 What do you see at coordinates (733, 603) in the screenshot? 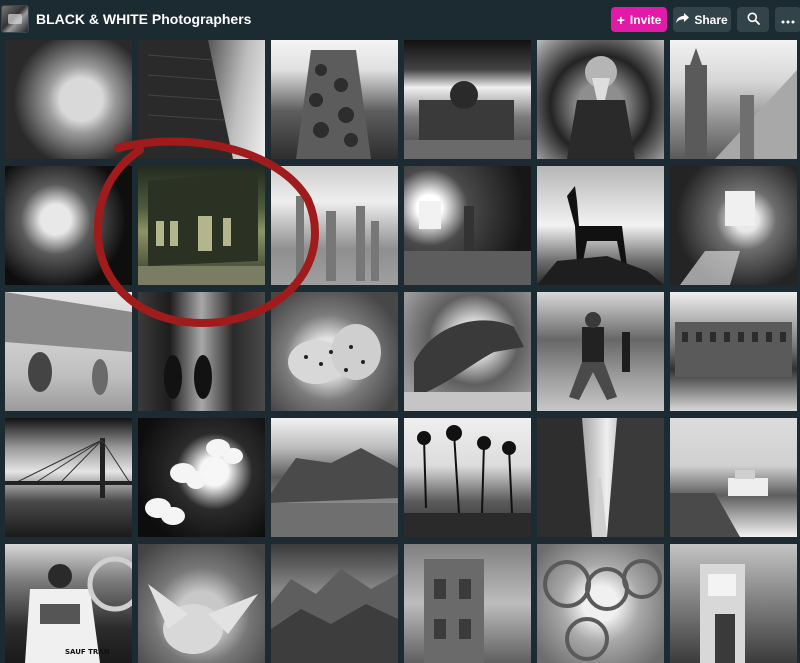
I see `photo-stone-gate` at bounding box center [733, 603].